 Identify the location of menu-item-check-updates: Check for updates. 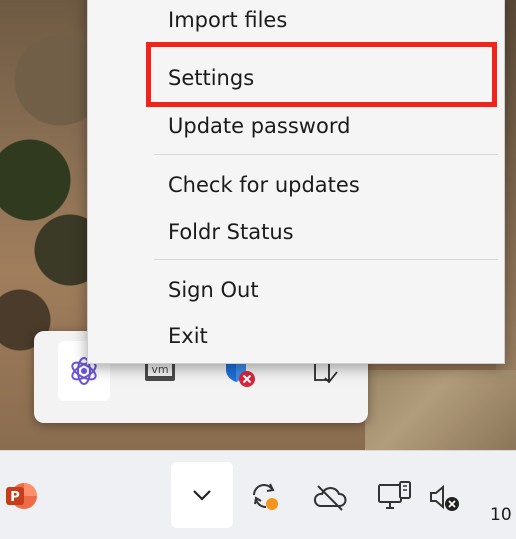
(264, 185).